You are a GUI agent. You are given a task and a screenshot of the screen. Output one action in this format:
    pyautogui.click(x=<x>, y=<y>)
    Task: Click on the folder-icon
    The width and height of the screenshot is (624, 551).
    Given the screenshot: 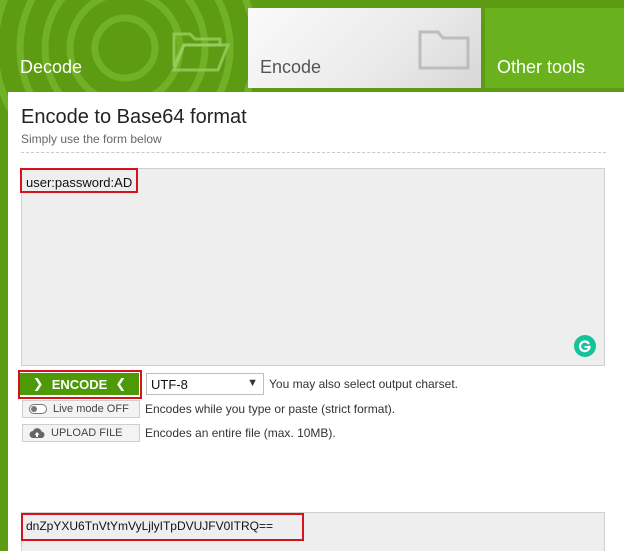 What is the action you would take?
    pyautogui.click(x=444, y=50)
    